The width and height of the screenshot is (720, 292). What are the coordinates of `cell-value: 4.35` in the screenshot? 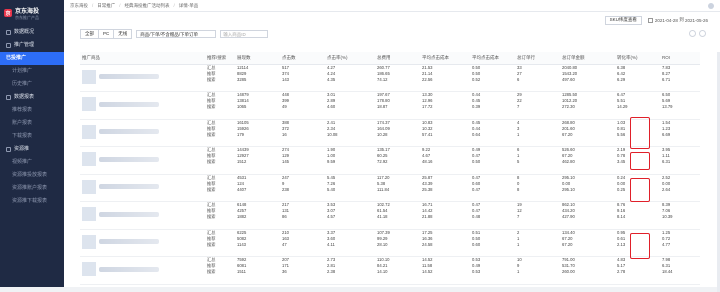 It's located at (331, 79).